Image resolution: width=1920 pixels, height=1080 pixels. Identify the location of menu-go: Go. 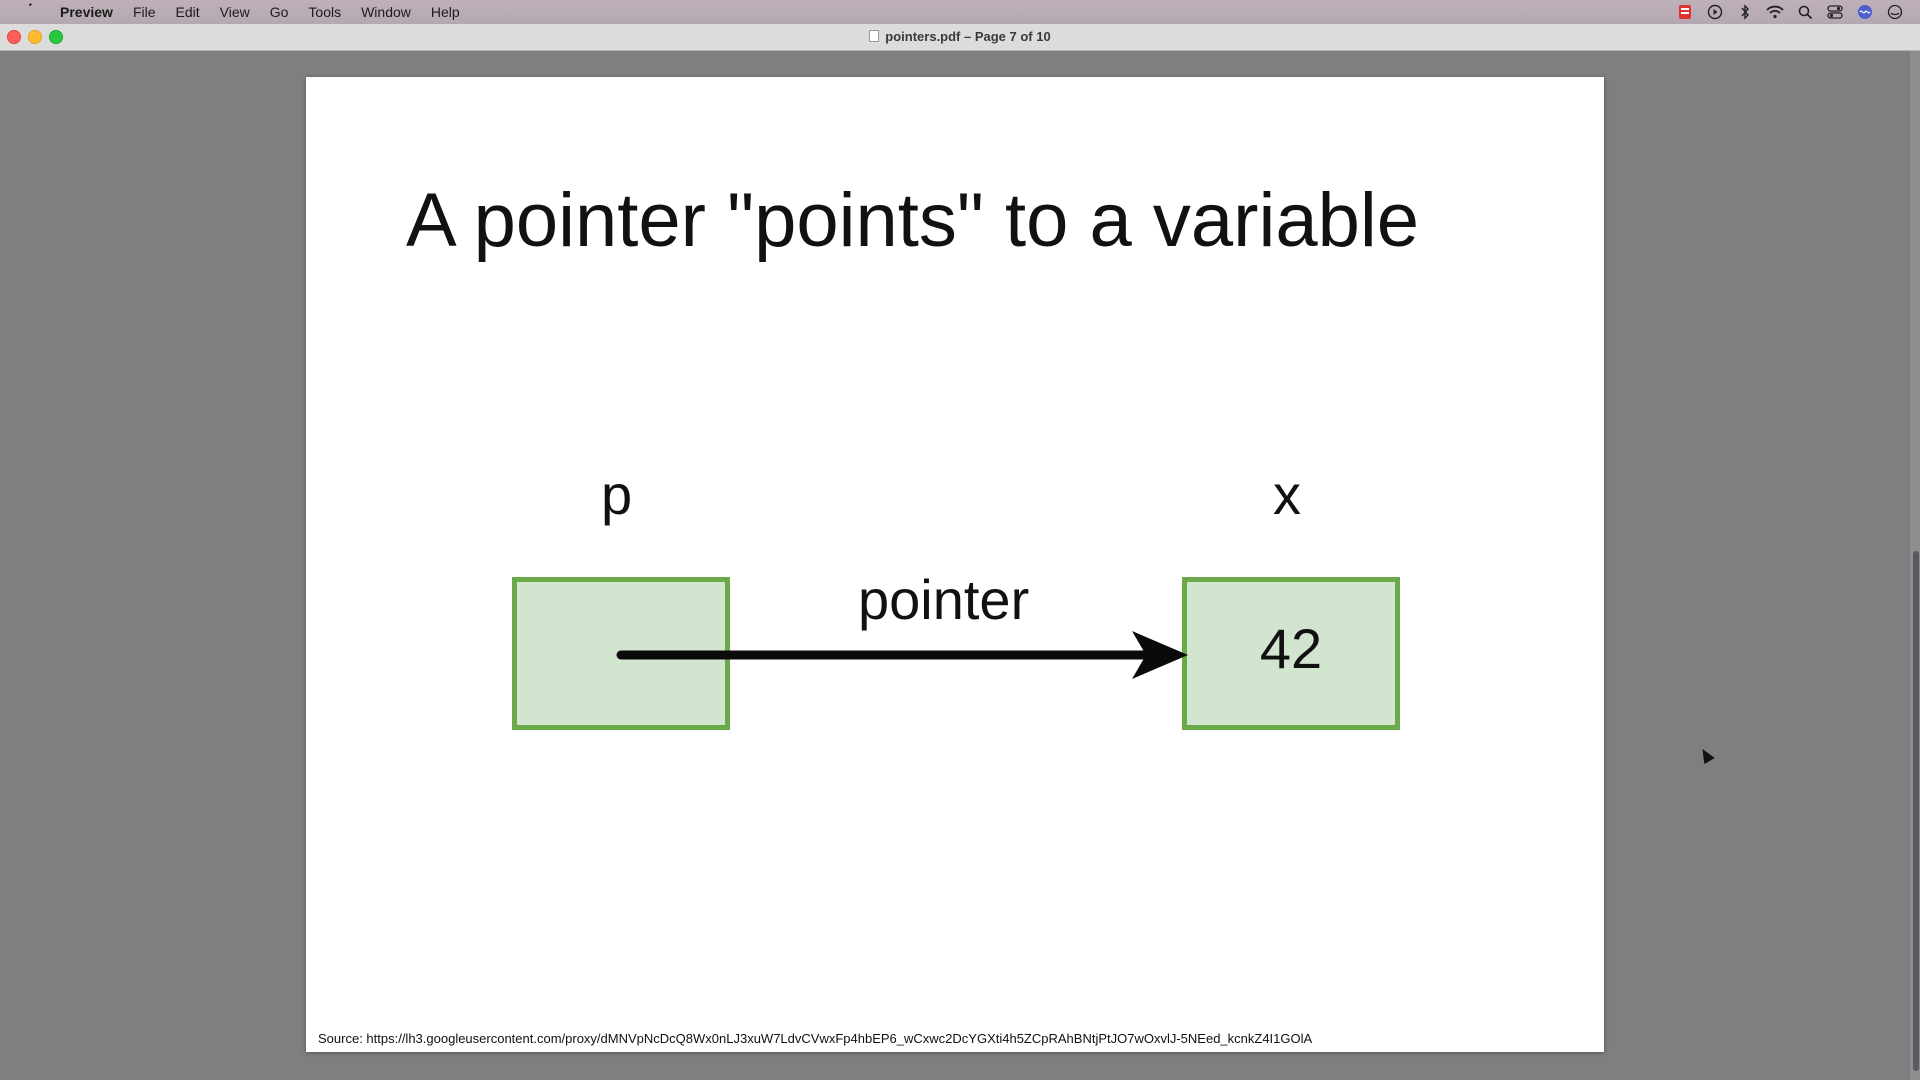
(279, 12).